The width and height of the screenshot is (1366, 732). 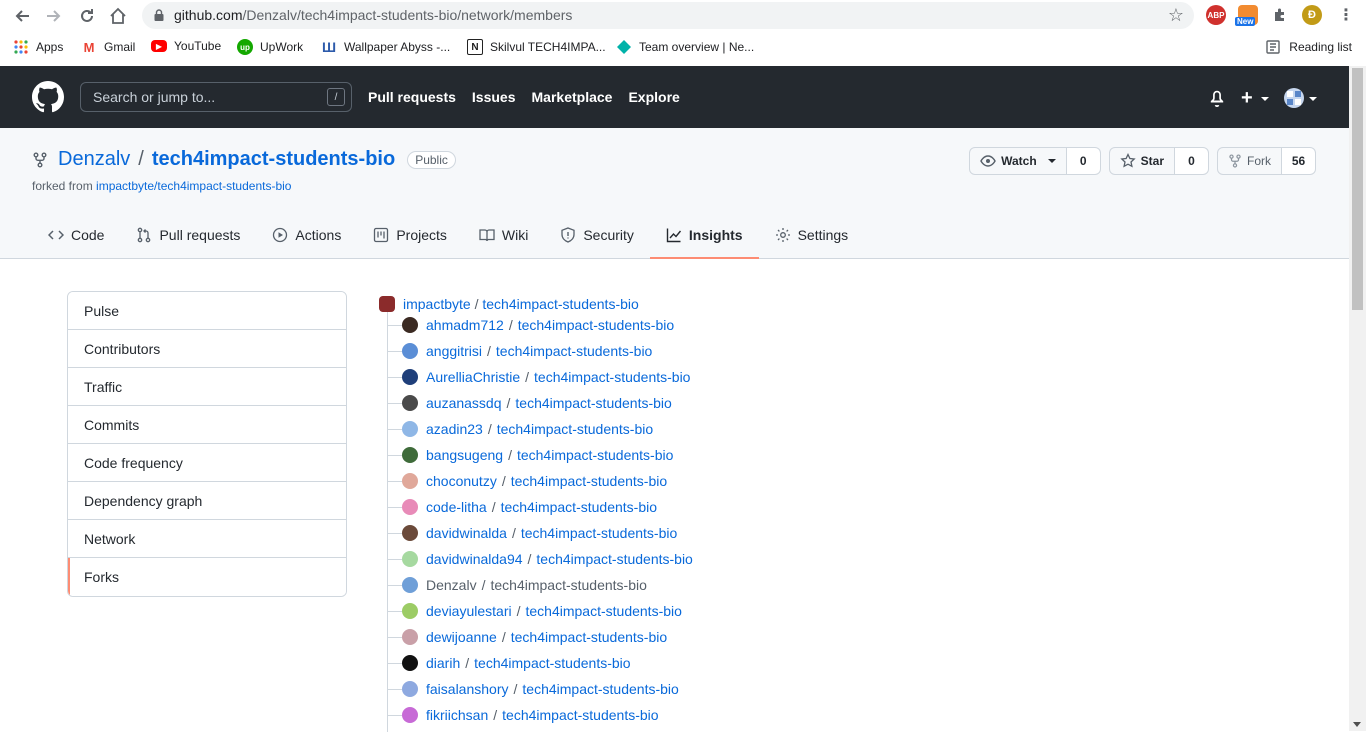 What do you see at coordinates (54, 16) in the screenshot?
I see `forward-arrow-icon` at bounding box center [54, 16].